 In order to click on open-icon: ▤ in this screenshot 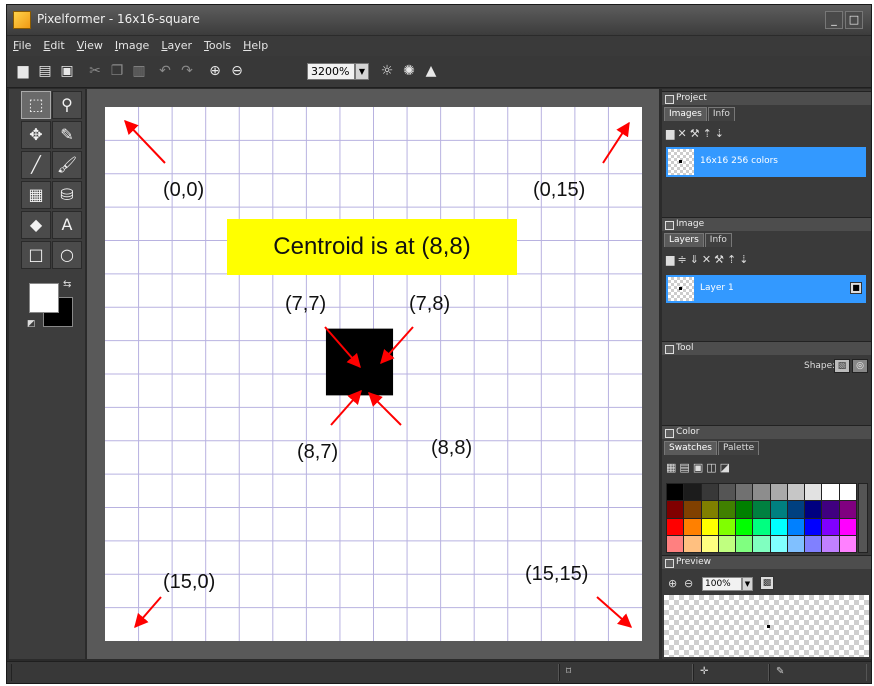, I will do `click(45, 71)`.